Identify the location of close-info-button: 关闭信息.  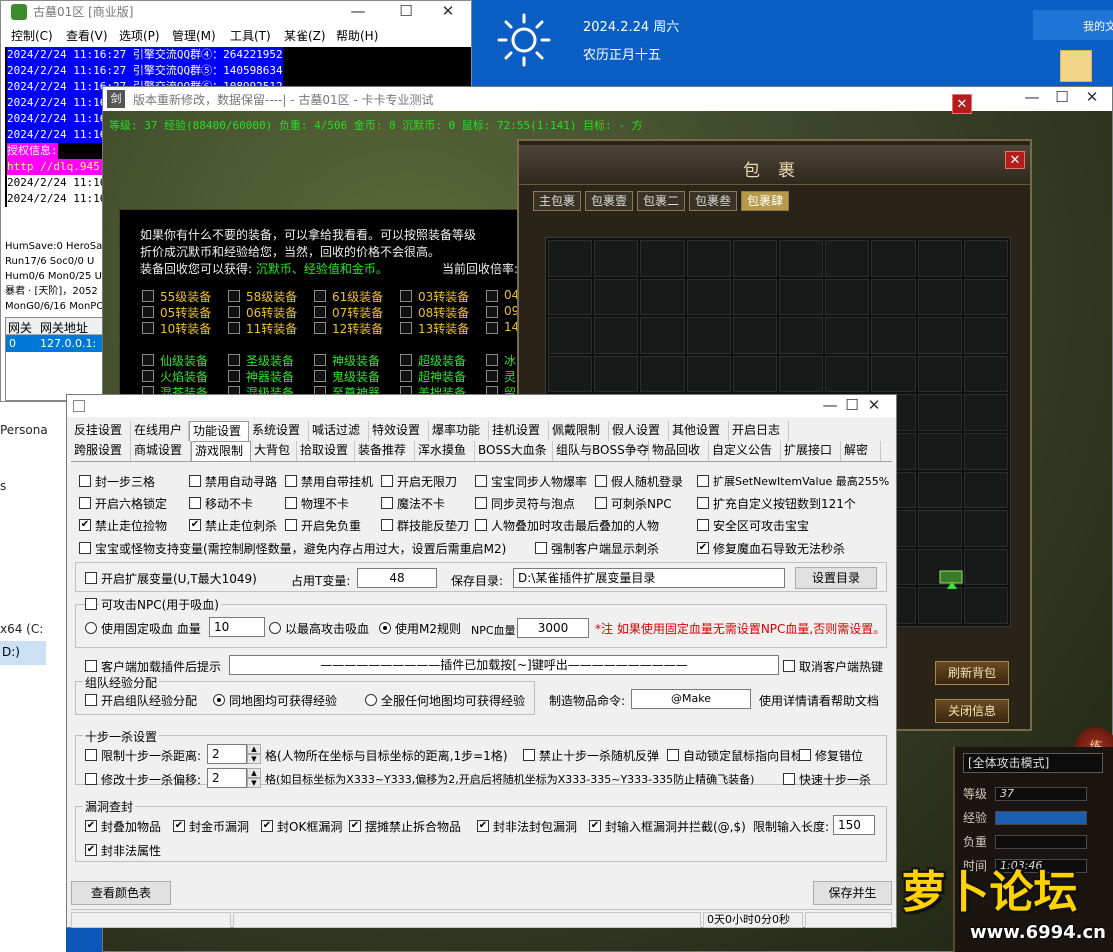
(972, 711).